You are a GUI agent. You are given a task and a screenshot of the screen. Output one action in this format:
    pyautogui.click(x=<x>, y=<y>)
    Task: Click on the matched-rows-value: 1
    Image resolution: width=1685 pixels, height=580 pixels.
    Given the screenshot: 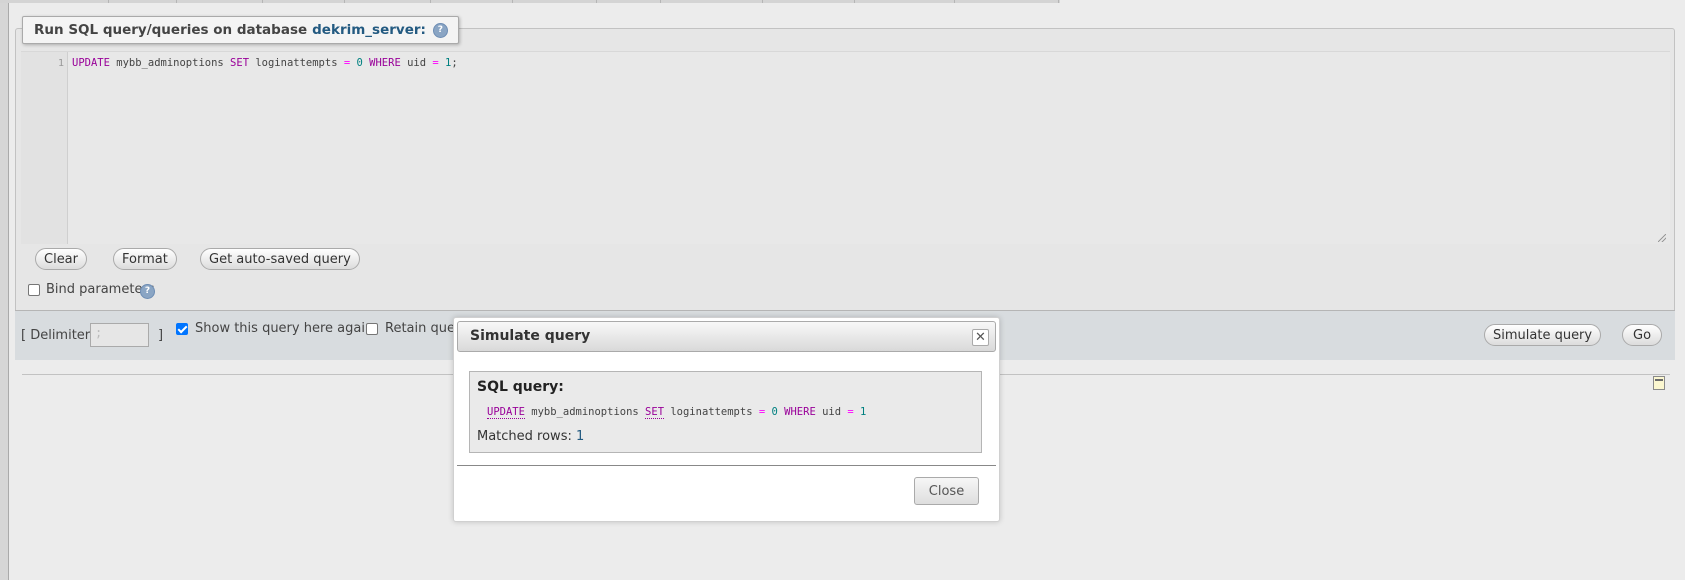 What is the action you would take?
    pyautogui.click(x=580, y=436)
    